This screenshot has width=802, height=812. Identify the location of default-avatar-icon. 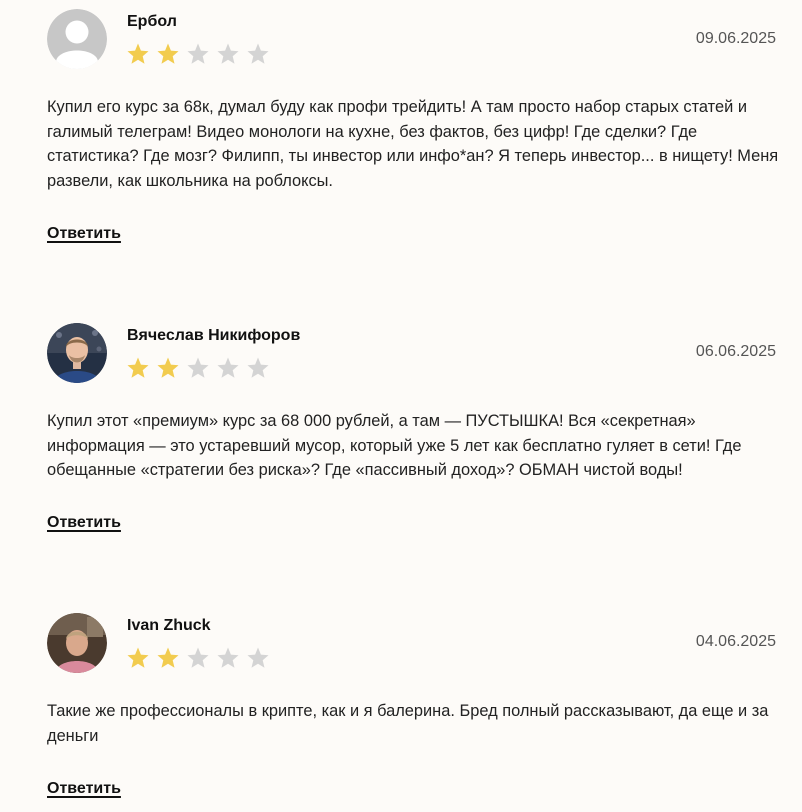
(77, 39).